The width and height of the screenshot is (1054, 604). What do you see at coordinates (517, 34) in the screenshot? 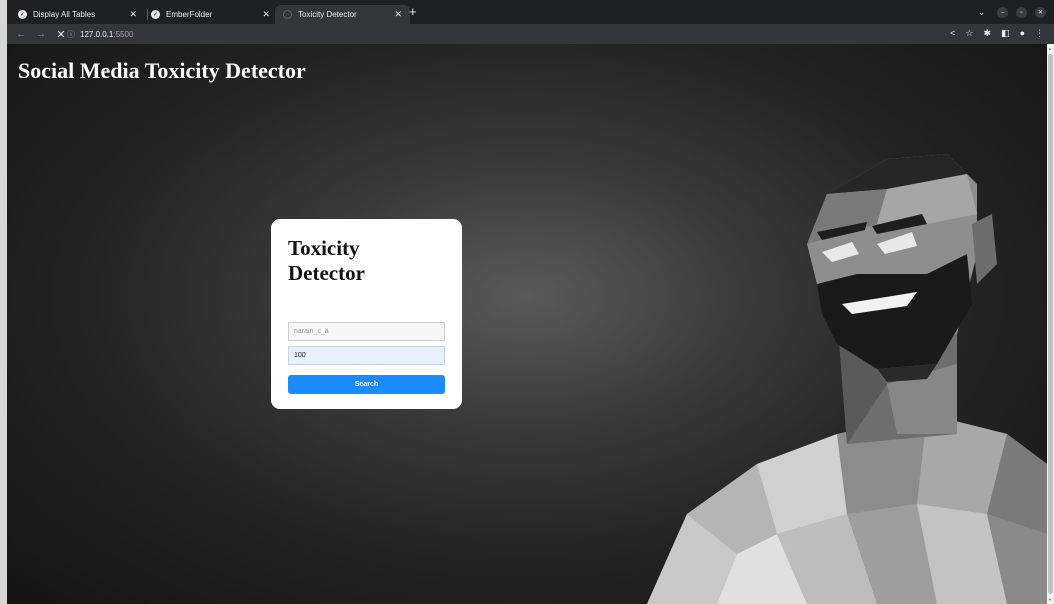
I see `address-bar: ⓘ 127.0.0.1 :5500` at bounding box center [517, 34].